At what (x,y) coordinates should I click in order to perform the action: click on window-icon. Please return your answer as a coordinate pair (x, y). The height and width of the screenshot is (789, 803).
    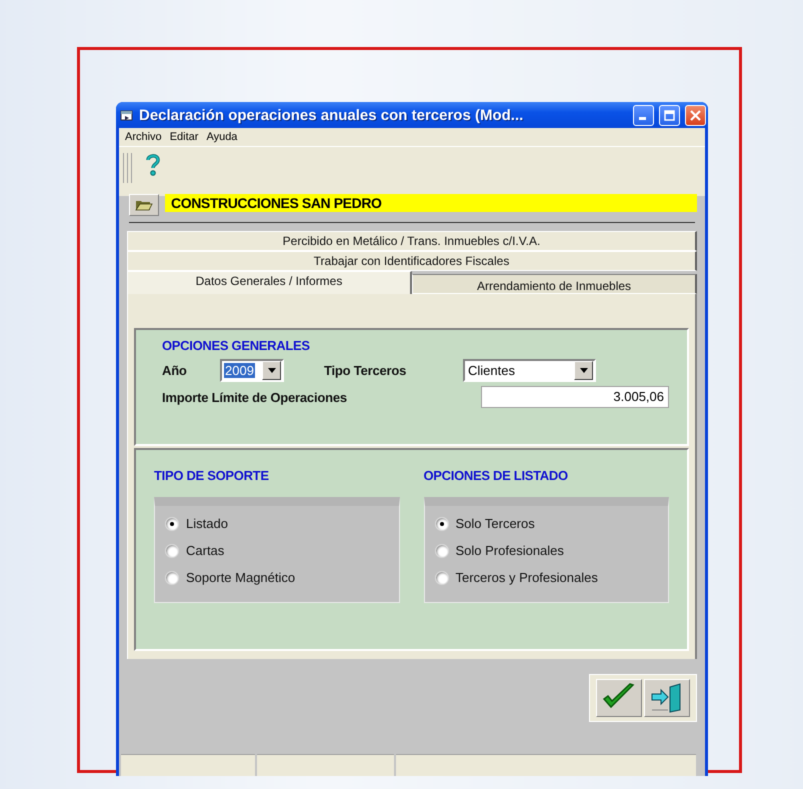
    Looking at the image, I should click on (127, 115).